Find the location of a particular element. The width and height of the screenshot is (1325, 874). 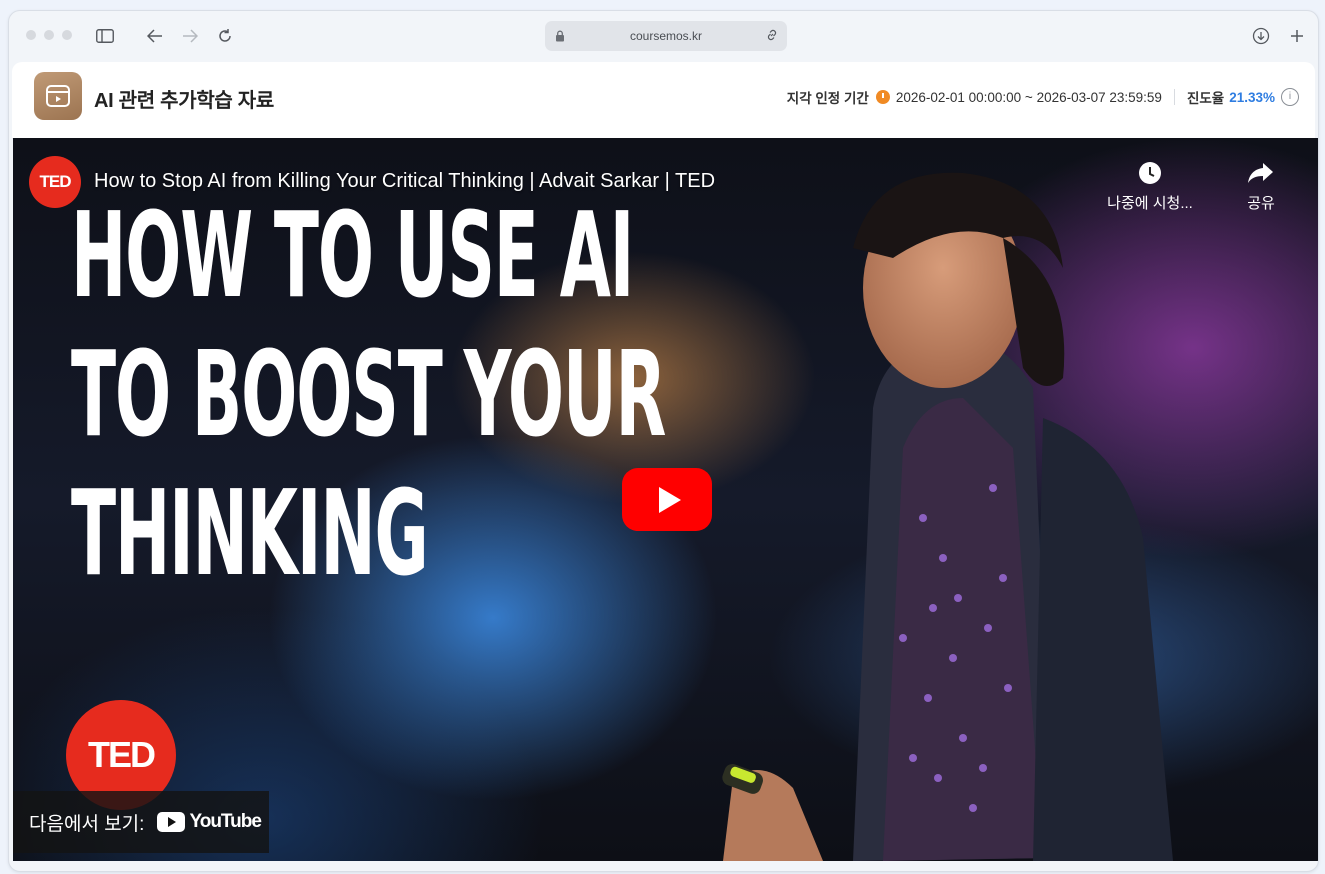

browser-toolbar: coursemos.kr is located at coordinates (663, 36).